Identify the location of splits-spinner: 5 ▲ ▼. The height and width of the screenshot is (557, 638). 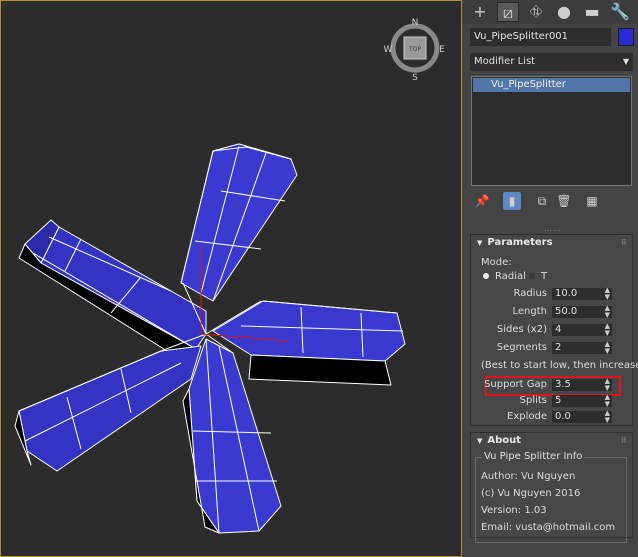
(582, 401).